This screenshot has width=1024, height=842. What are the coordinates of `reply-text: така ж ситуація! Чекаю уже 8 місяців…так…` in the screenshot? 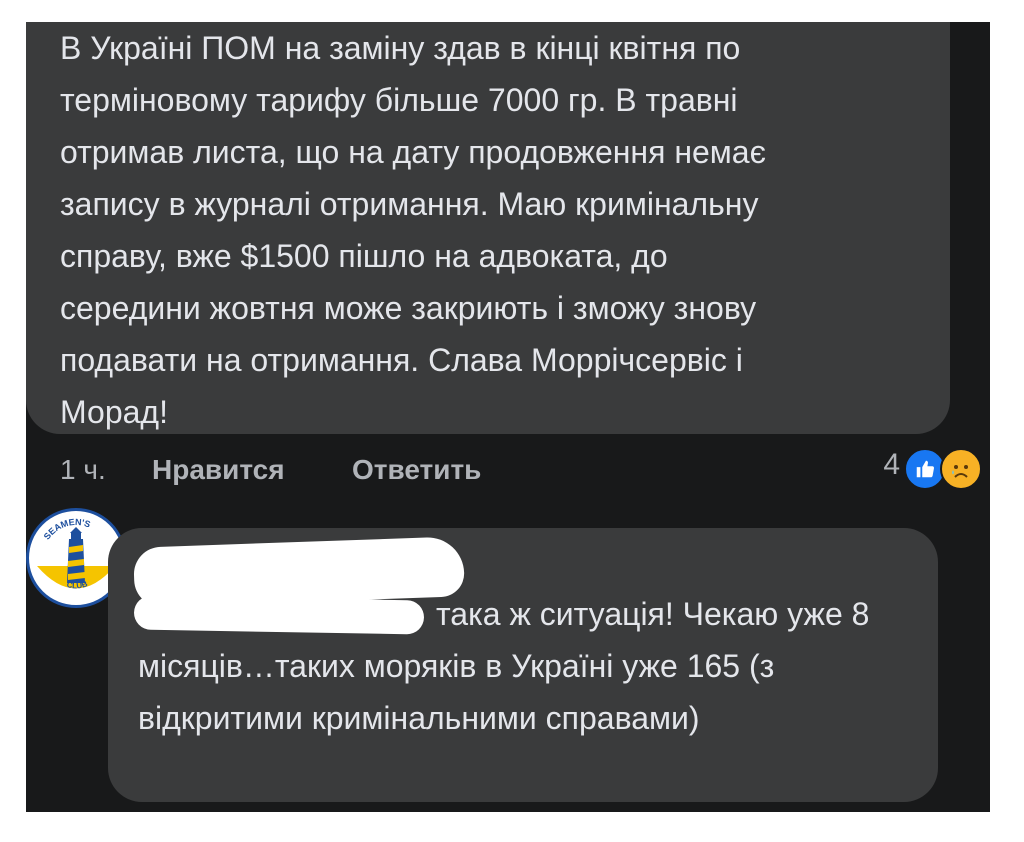 It's located at (504, 666).